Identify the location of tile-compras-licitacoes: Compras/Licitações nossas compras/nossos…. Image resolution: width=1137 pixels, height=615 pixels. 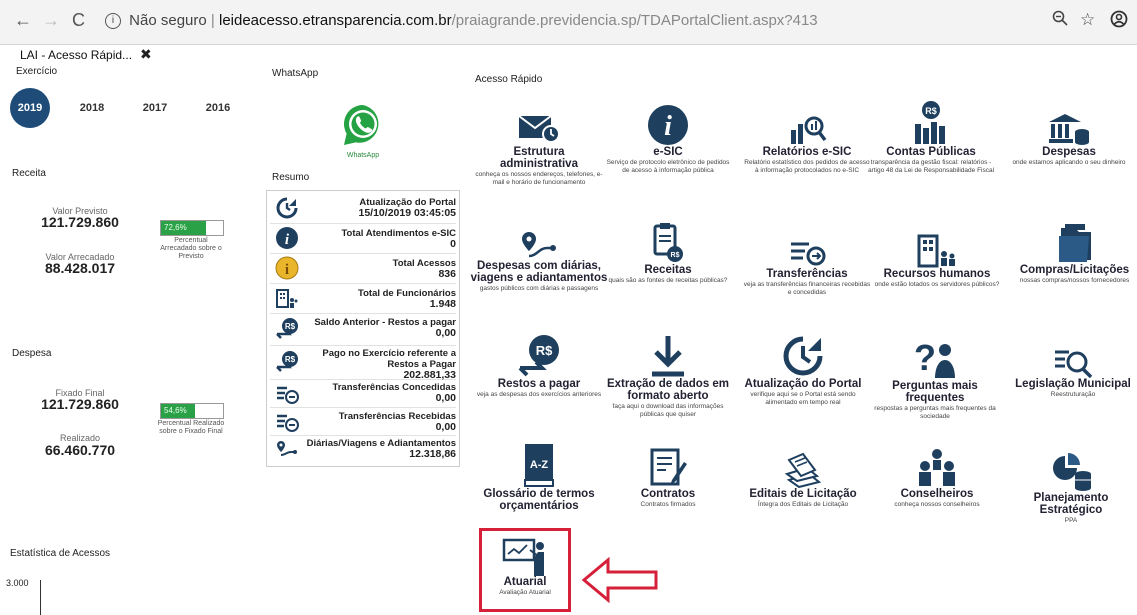
(1074, 251).